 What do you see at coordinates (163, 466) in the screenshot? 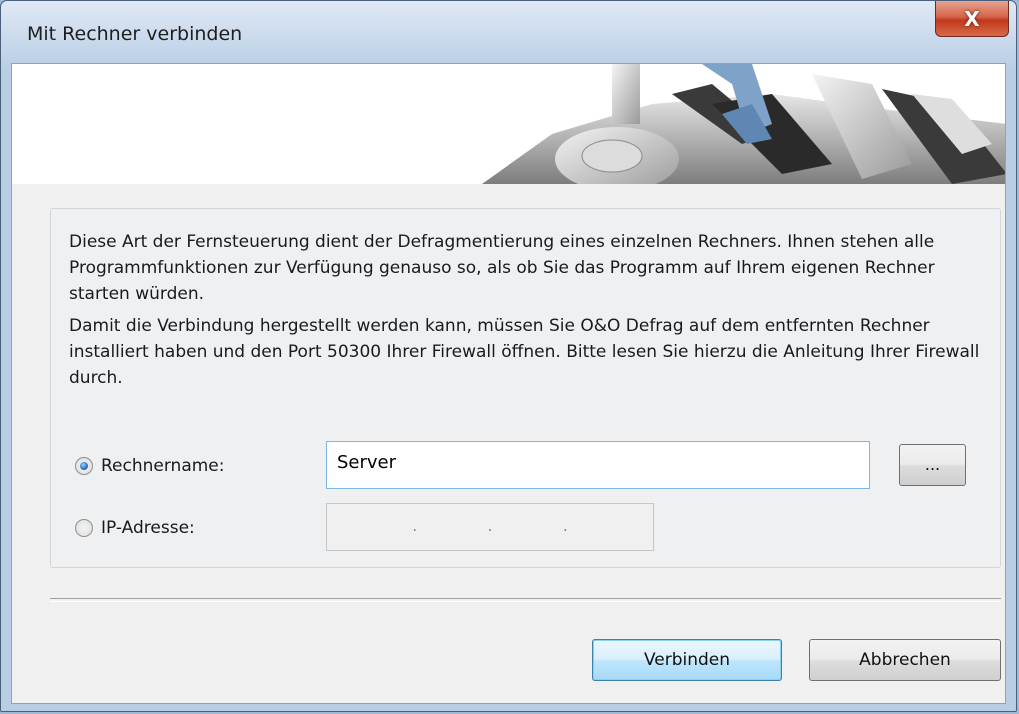
I see `computer-name-label: Rechnername:` at bounding box center [163, 466].